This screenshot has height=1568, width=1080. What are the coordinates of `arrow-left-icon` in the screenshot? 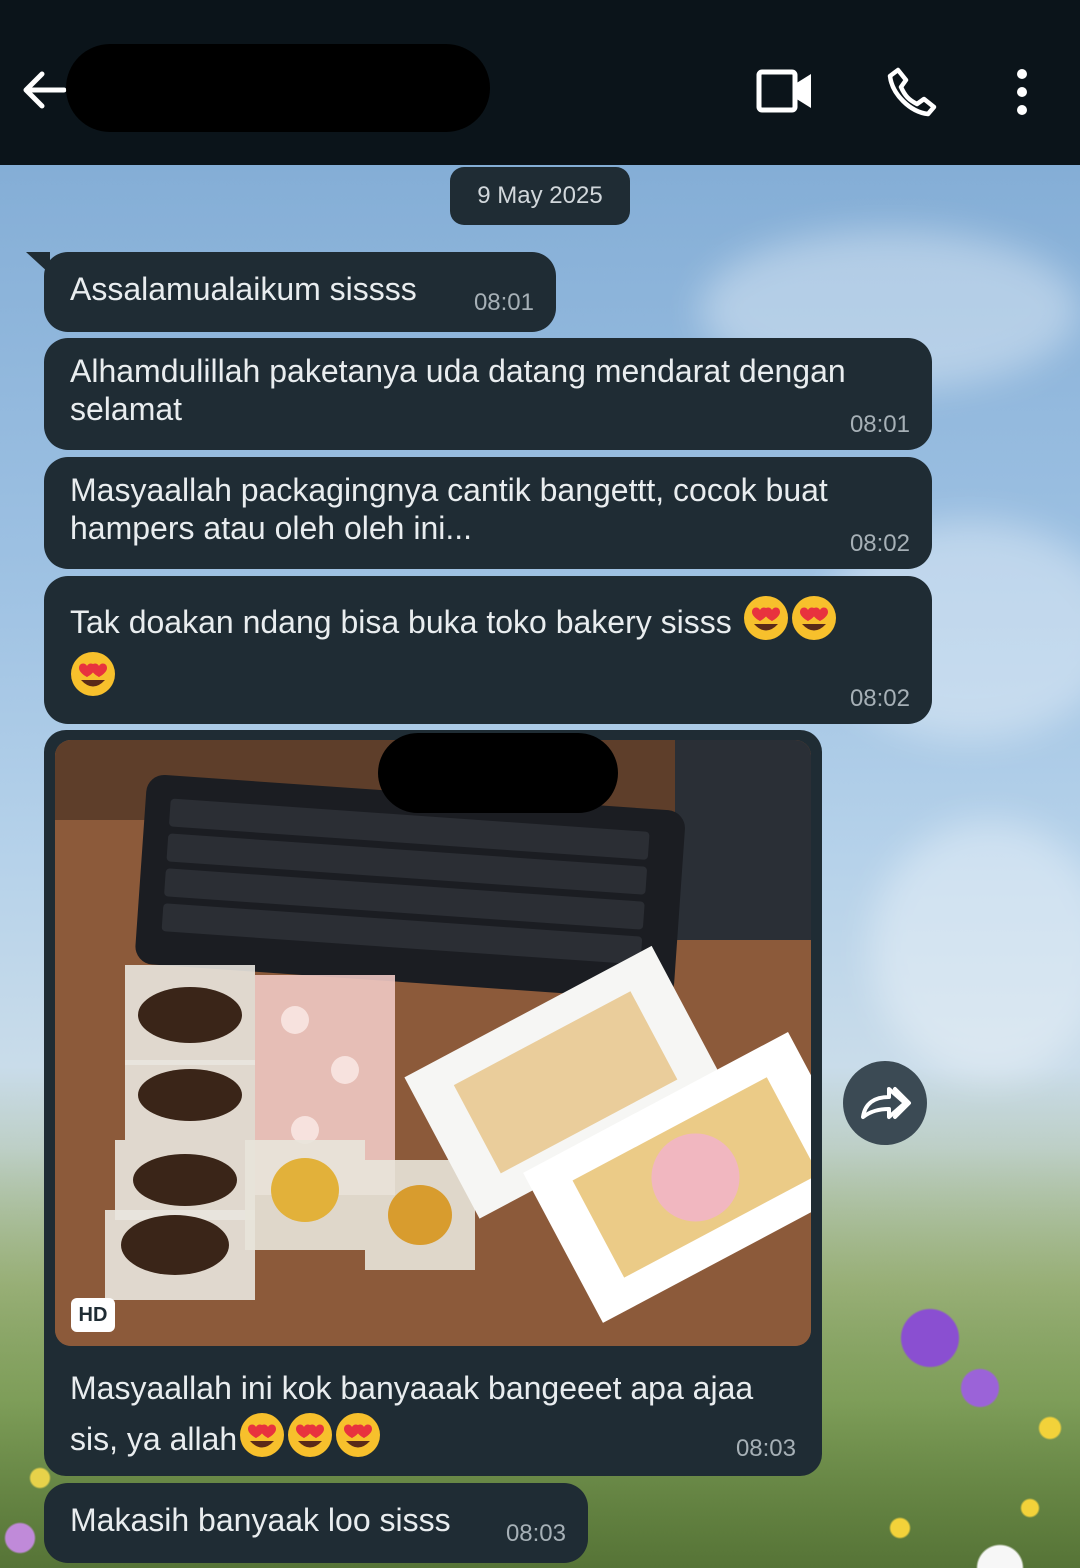 It's located at (44, 90).